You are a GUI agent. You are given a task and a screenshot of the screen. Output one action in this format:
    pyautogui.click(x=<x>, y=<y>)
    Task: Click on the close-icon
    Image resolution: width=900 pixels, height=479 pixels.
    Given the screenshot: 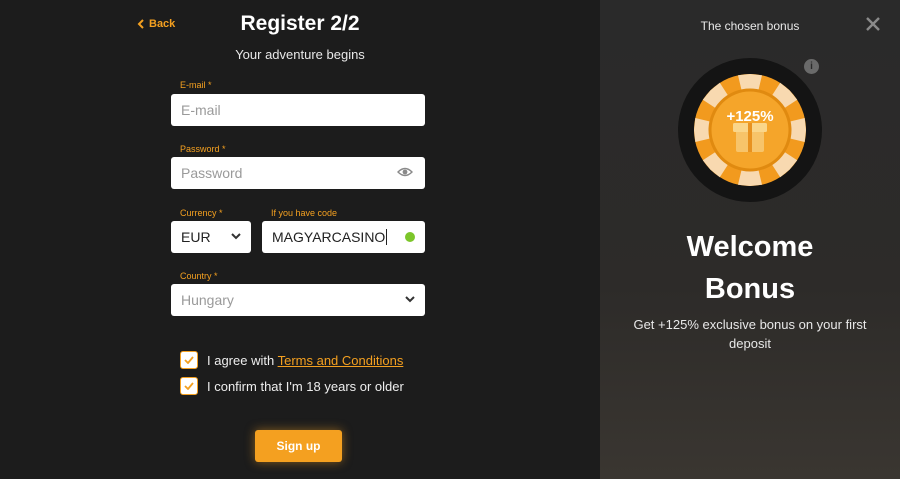 What is the action you would take?
    pyautogui.click(x=873, y=24)
    